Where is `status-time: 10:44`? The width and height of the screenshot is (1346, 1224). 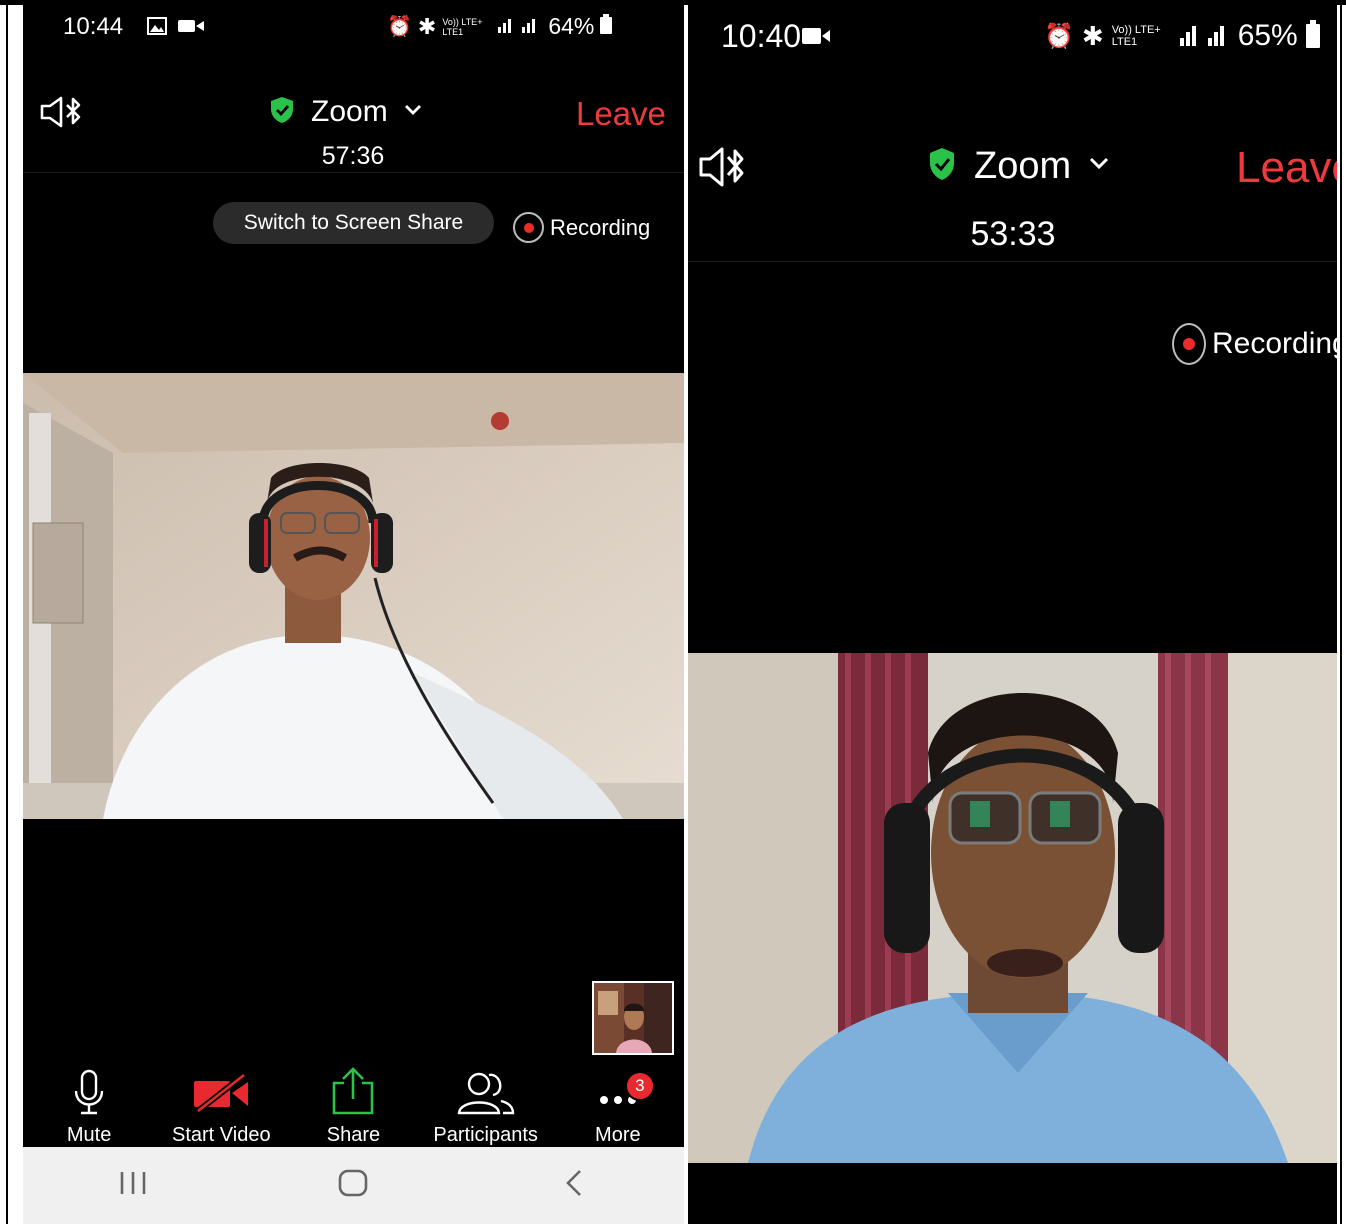
status-time: 10:44 is located at coordinates (93, 26).